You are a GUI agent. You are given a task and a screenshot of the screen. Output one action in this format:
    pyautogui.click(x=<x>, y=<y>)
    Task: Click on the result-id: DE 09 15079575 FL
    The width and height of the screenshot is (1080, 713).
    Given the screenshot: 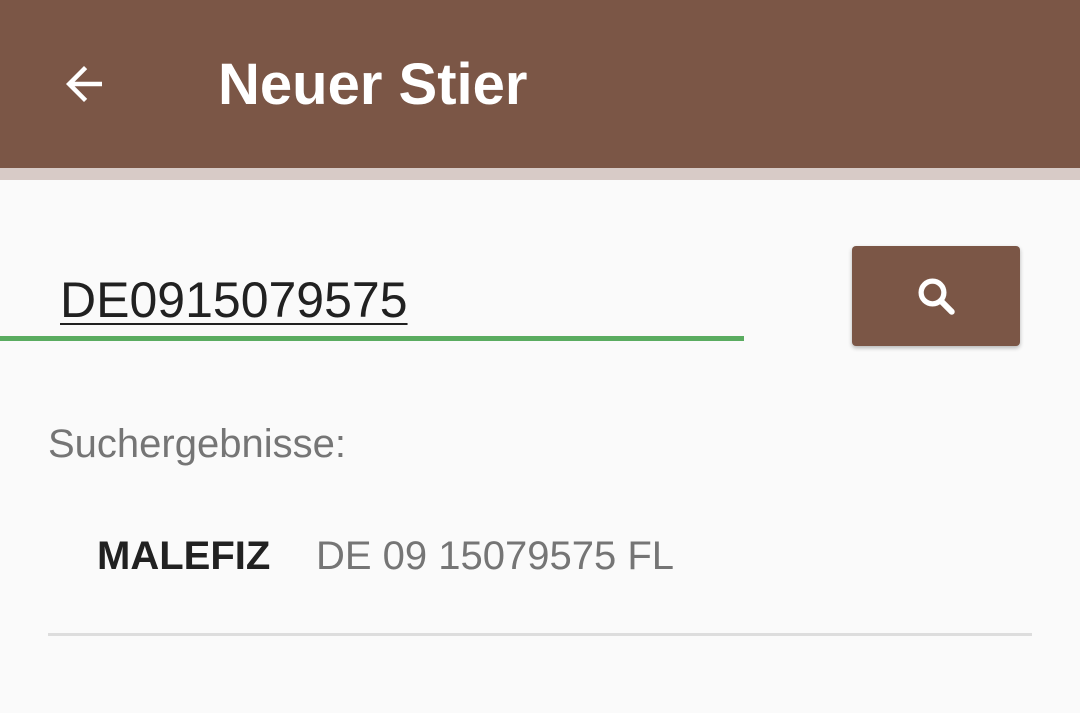 What is the action you would take?
    pyautogui.click(x=495, y=556)
    